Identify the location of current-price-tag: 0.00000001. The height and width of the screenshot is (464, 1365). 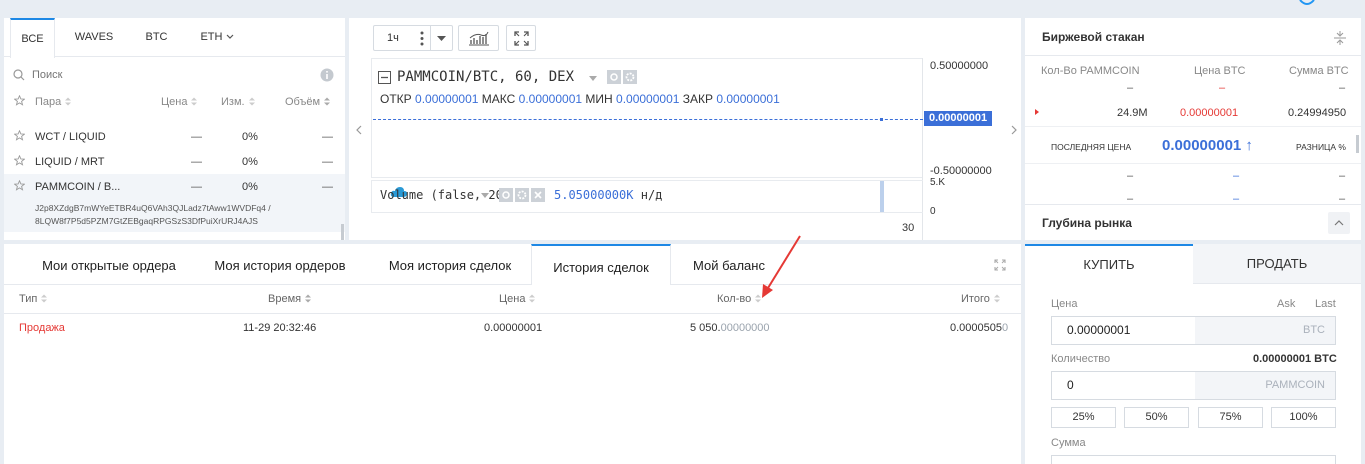
(958, 118).